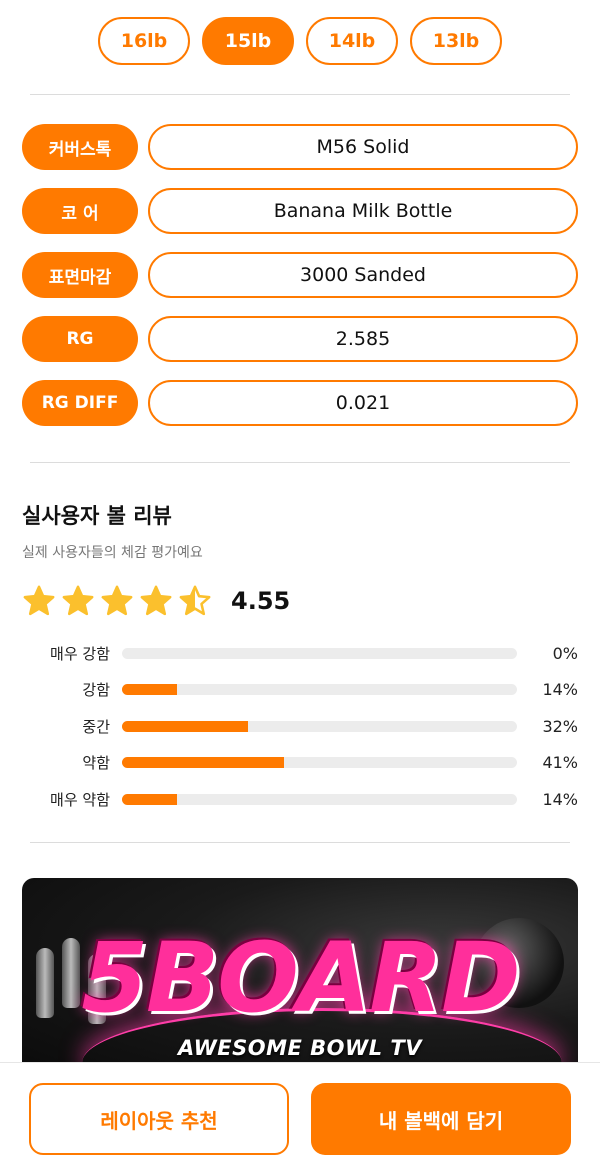 Image resolution: width=600 pixels, height=1172 pixels. I want to click on distribution-row: 중간 32%, so click(300, 726).